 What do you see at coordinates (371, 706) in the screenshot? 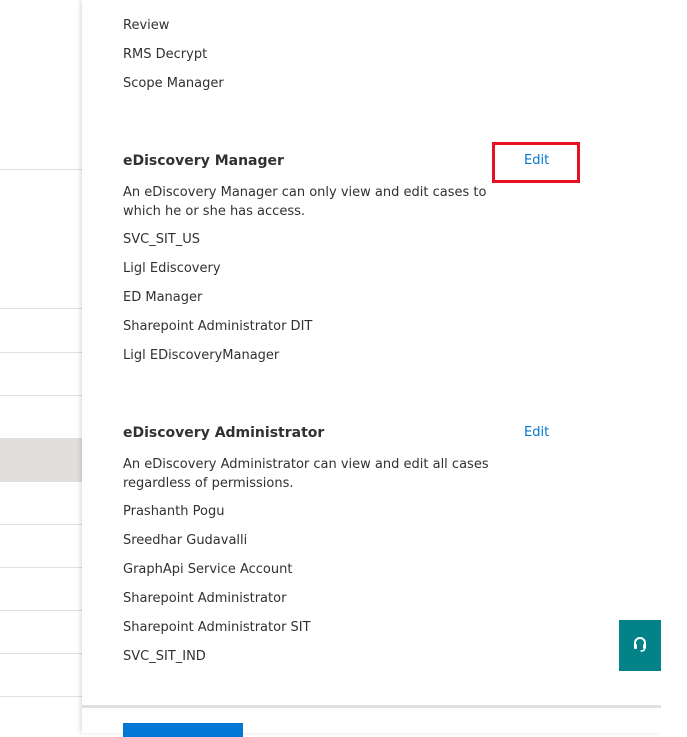
I see `footer-divider` at bounding box center [371, 706].